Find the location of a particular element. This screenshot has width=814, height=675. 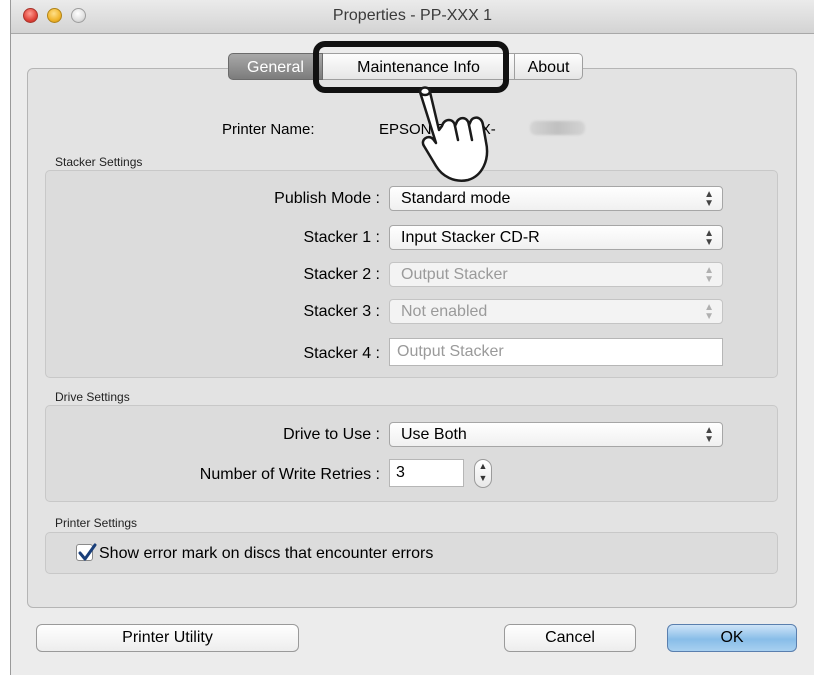

drive-settings-group is located at coordinates (411, 453).